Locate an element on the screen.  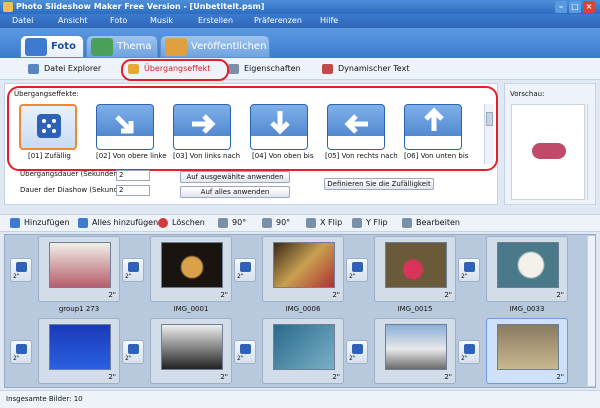
subtab-label: Eigenschaften is located at coordinates (272, 68).